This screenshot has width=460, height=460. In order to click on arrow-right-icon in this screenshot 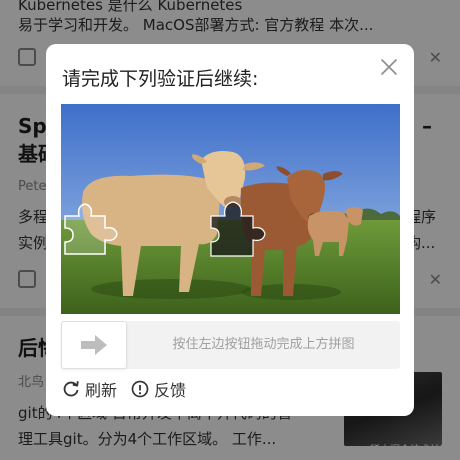, I will do `click(94, 345)`.